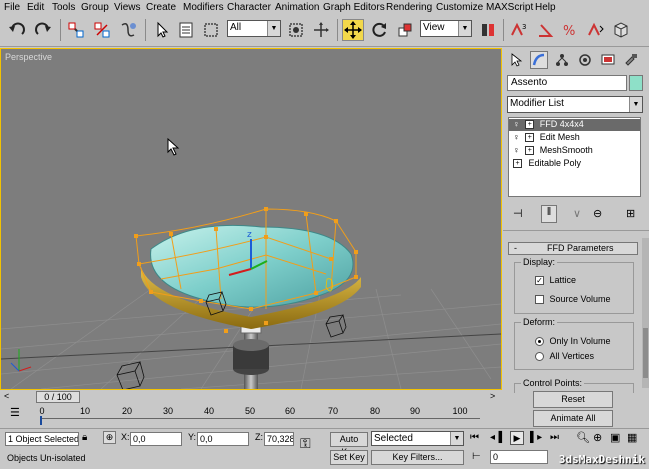 The height and width of the screenshot is (469, 649). I want to click on stack-item-edit-mesh: ♀ + Edit Mesh, so click(574, 138).